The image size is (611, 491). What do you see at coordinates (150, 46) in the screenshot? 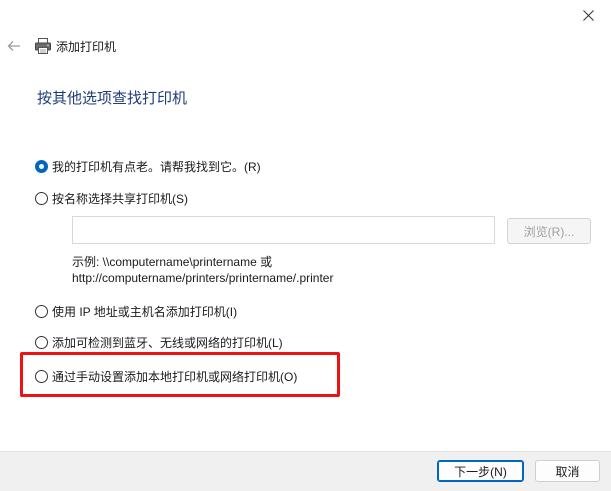
I see `window-header: 添加打印机` at bounding box center [150, 46].